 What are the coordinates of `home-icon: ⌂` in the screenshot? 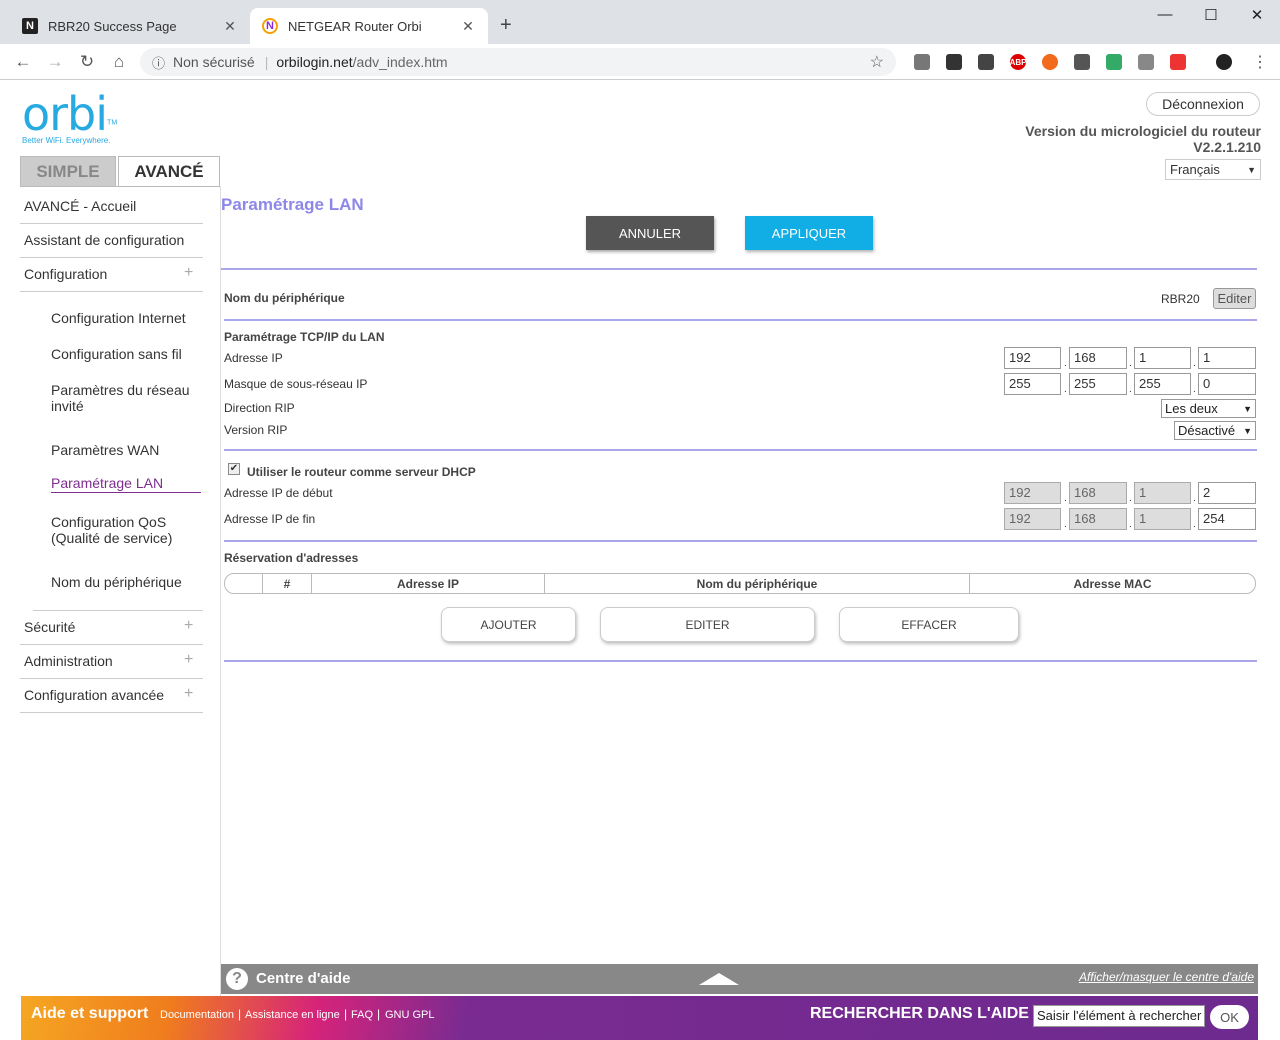 It's located at (119, 62).